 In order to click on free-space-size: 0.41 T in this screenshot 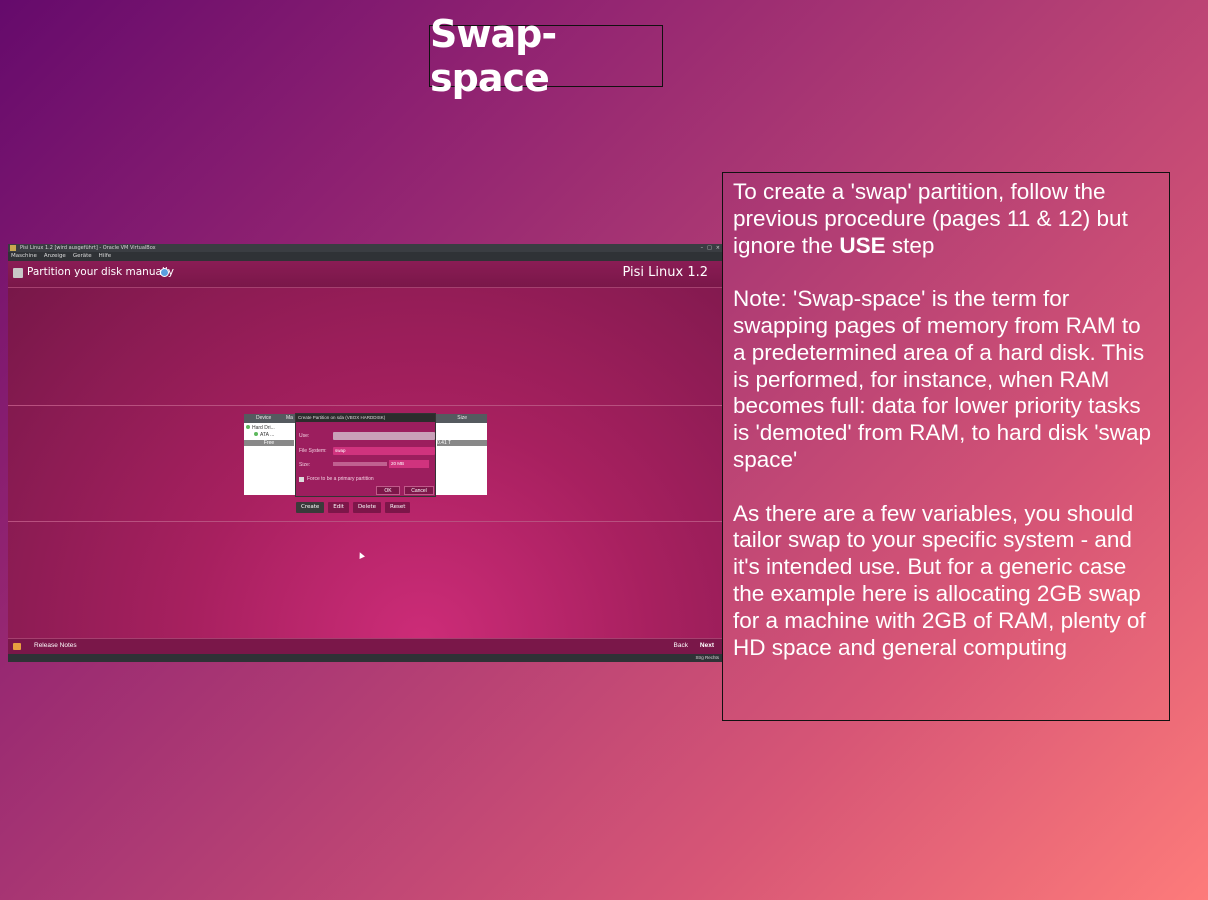, I will do `click(462, 443)`.